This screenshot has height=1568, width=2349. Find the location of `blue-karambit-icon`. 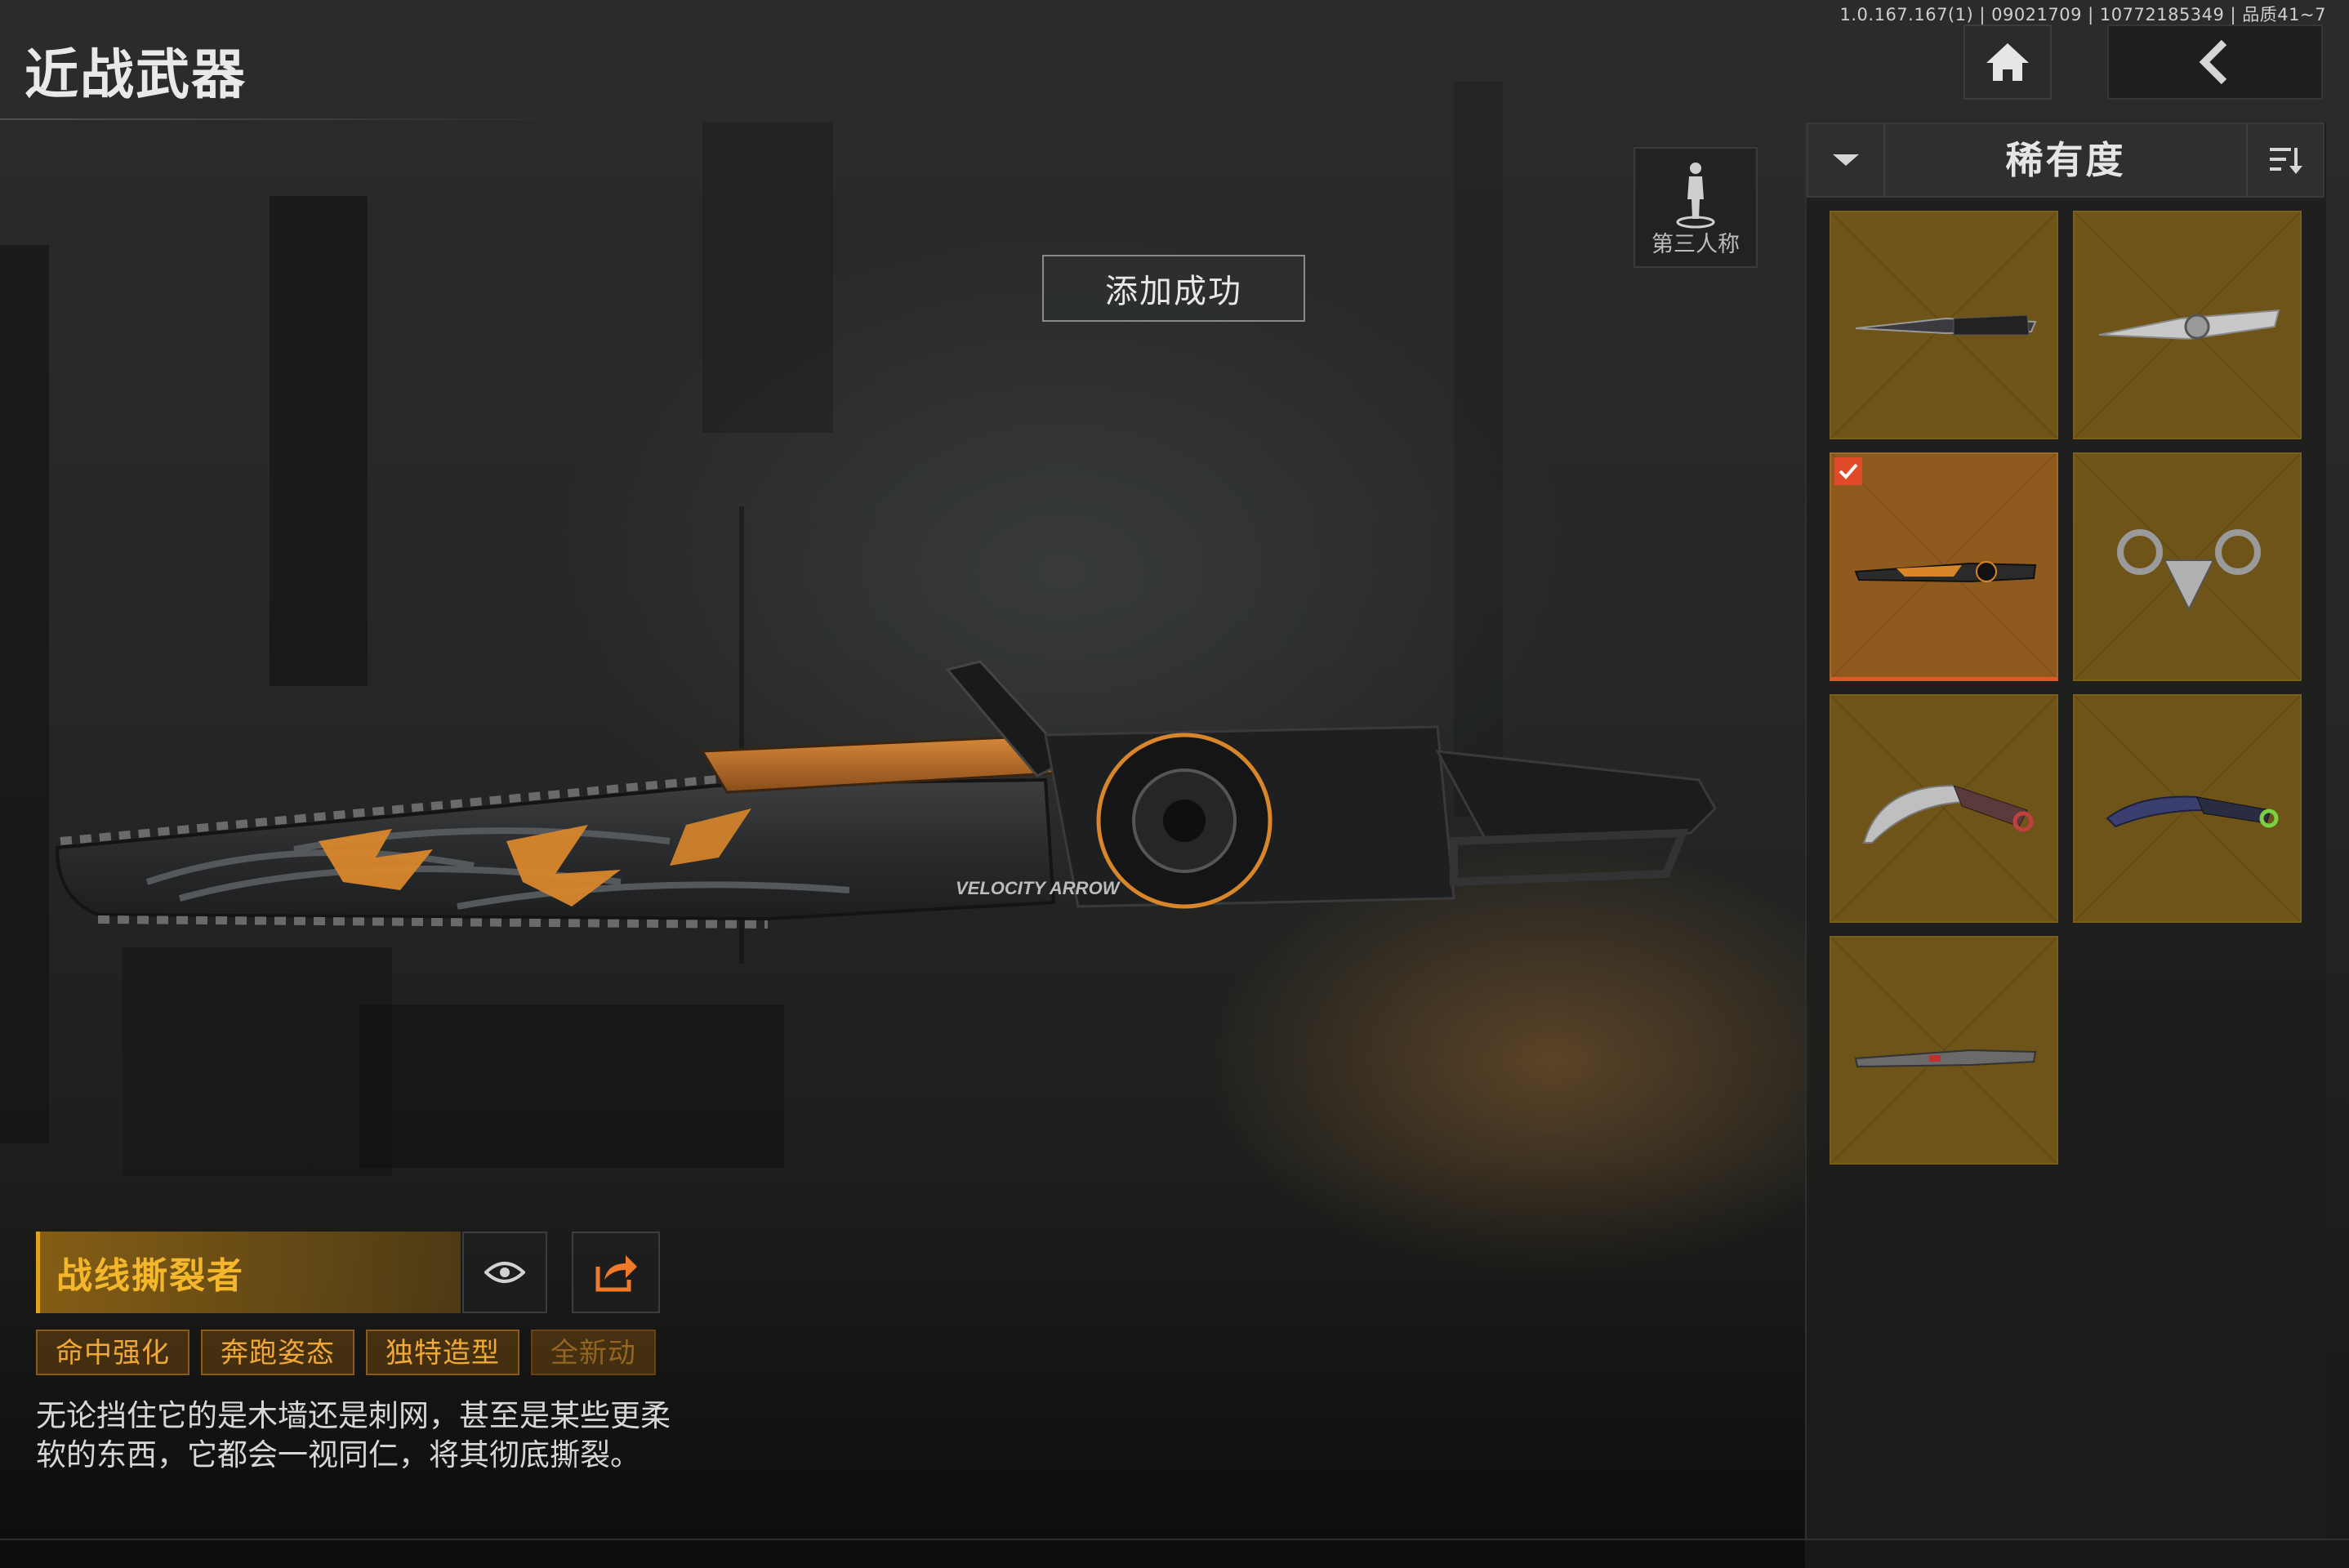

blue-karambit-icon is located at coordinates (2192, 811).